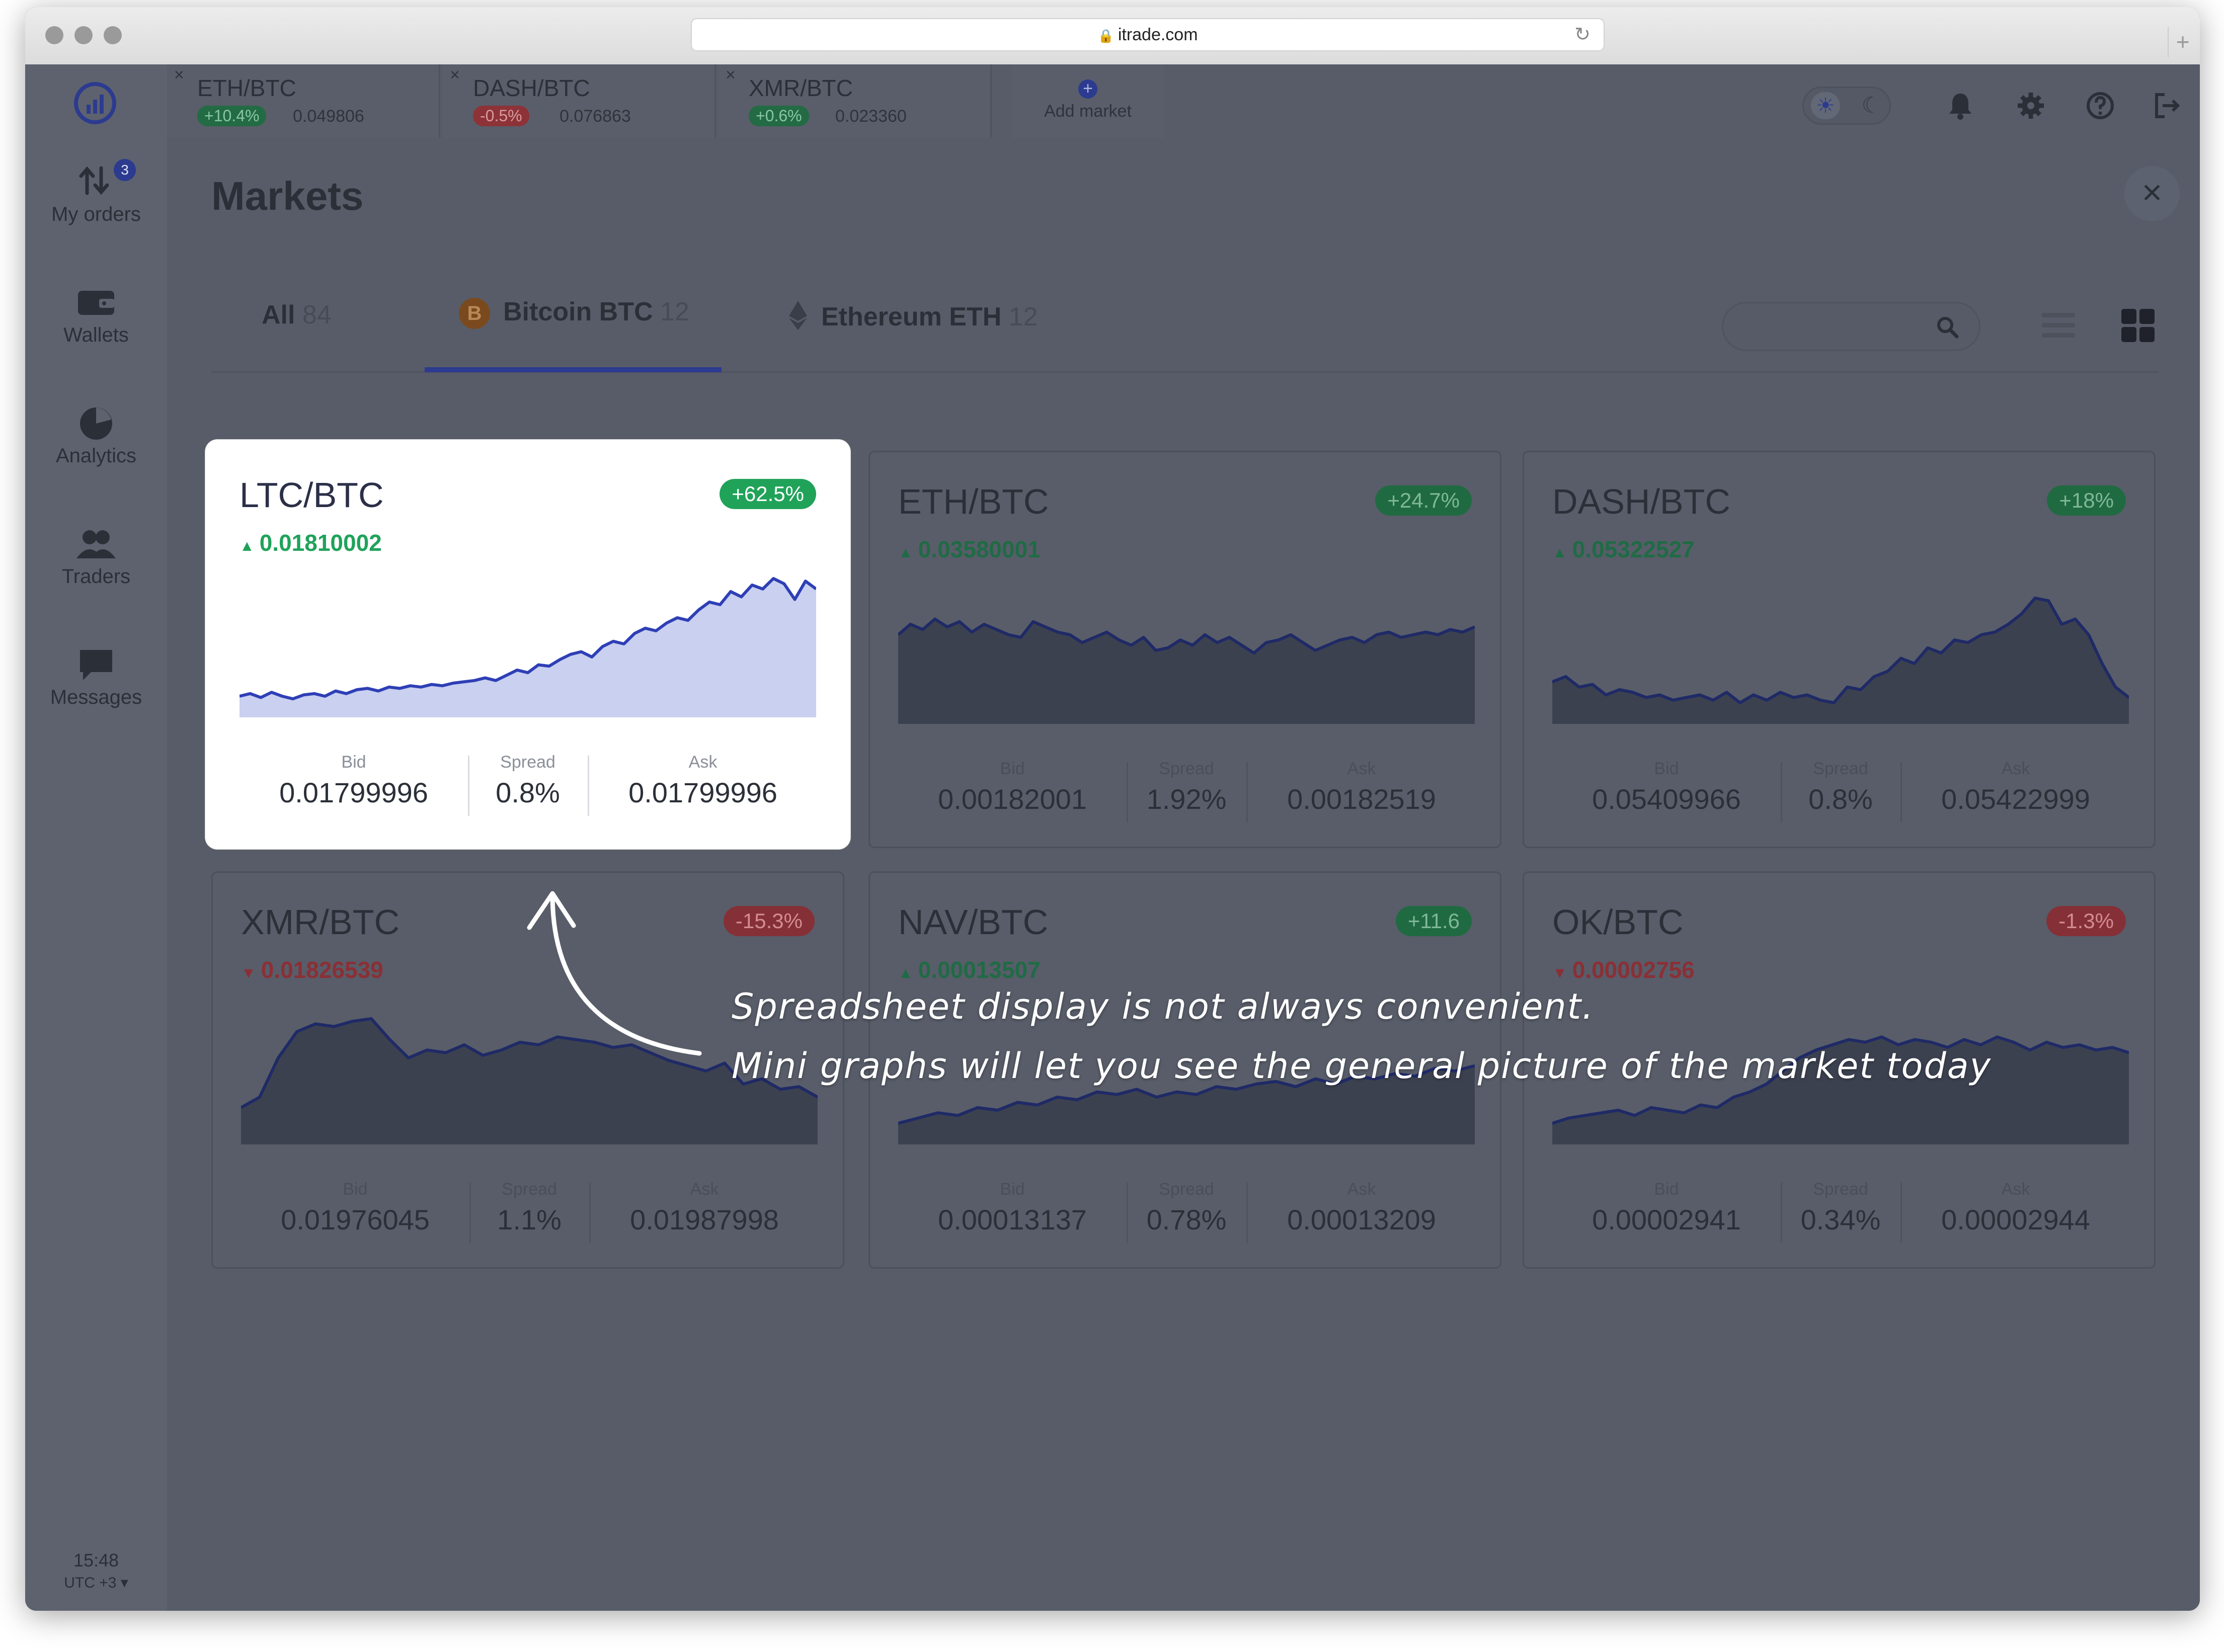  Describe the element at coordinates (278, 314) in the screenshot. I see `tab-label: All` at that location.